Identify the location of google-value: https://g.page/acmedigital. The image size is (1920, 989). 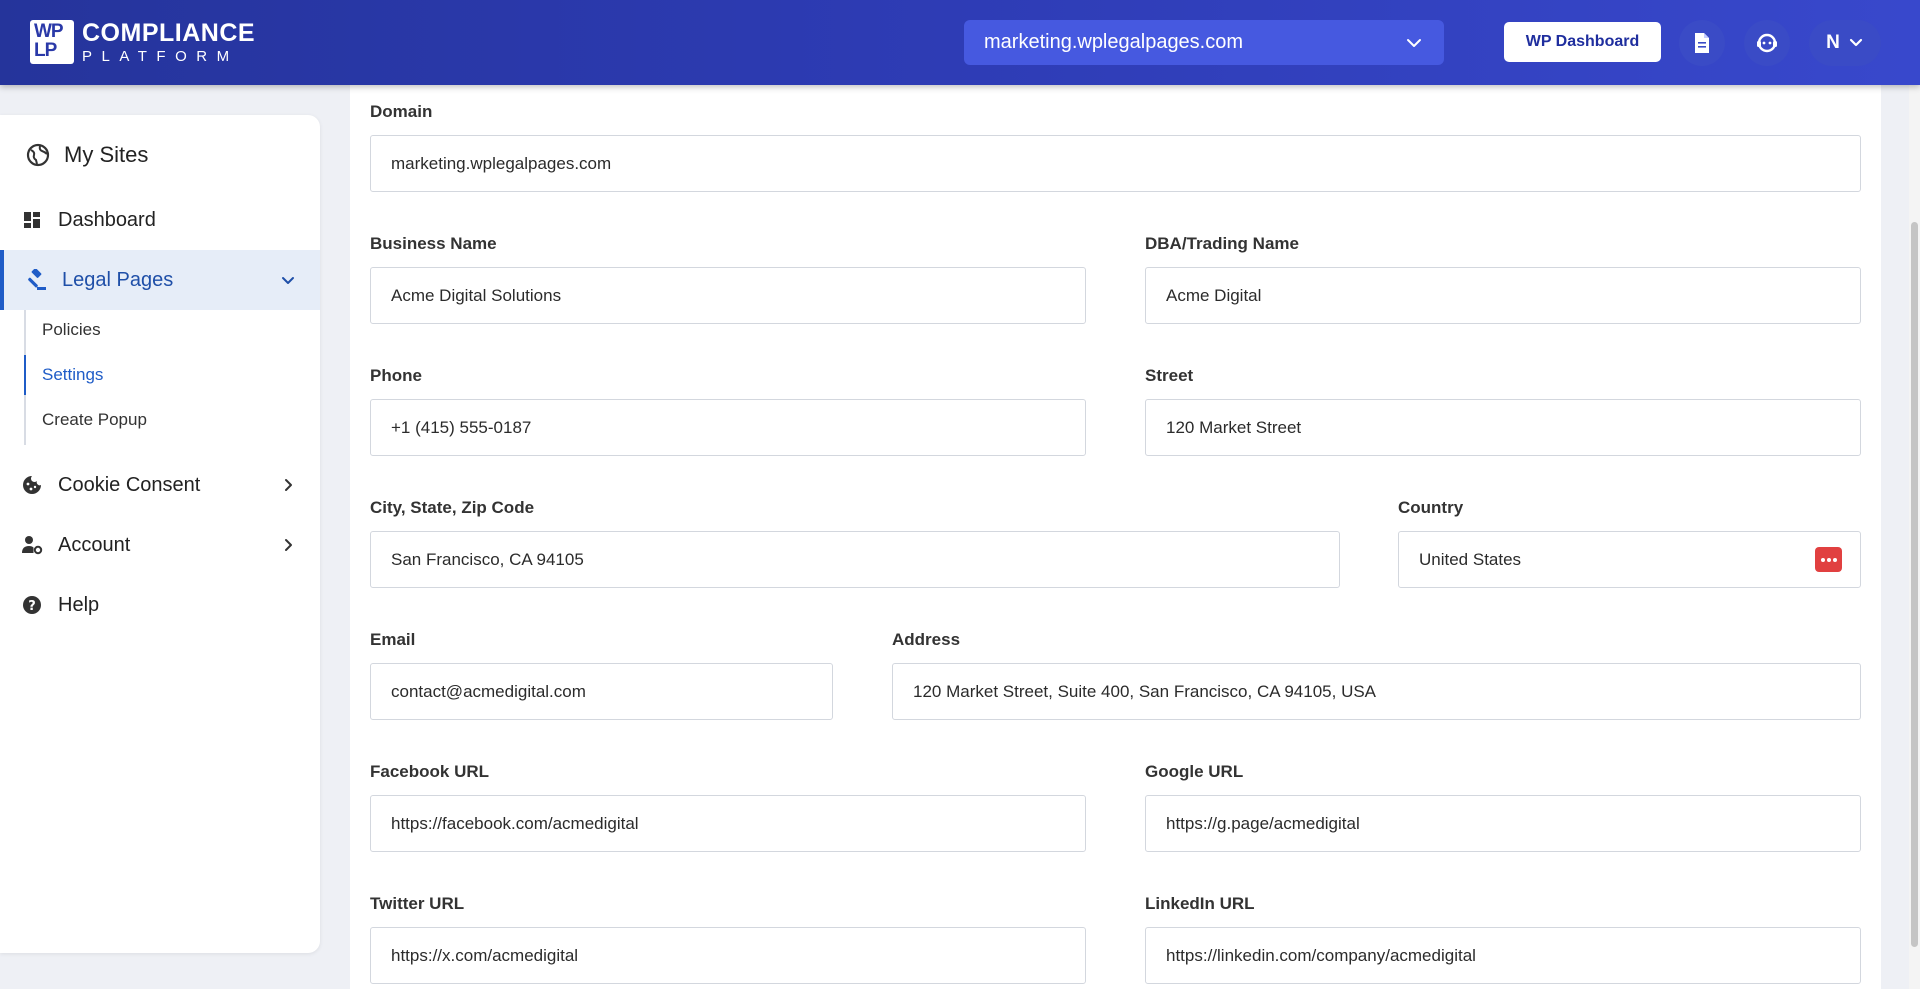
(1263, 823).